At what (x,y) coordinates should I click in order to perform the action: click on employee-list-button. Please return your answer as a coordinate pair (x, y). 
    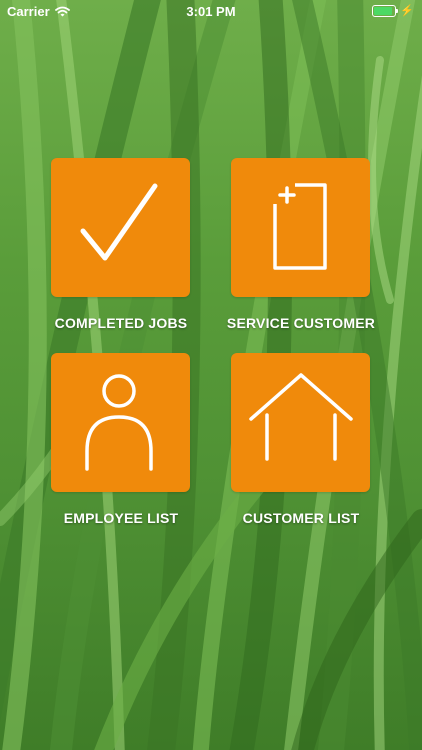
    Looking at the image, I should click on (120, 422).